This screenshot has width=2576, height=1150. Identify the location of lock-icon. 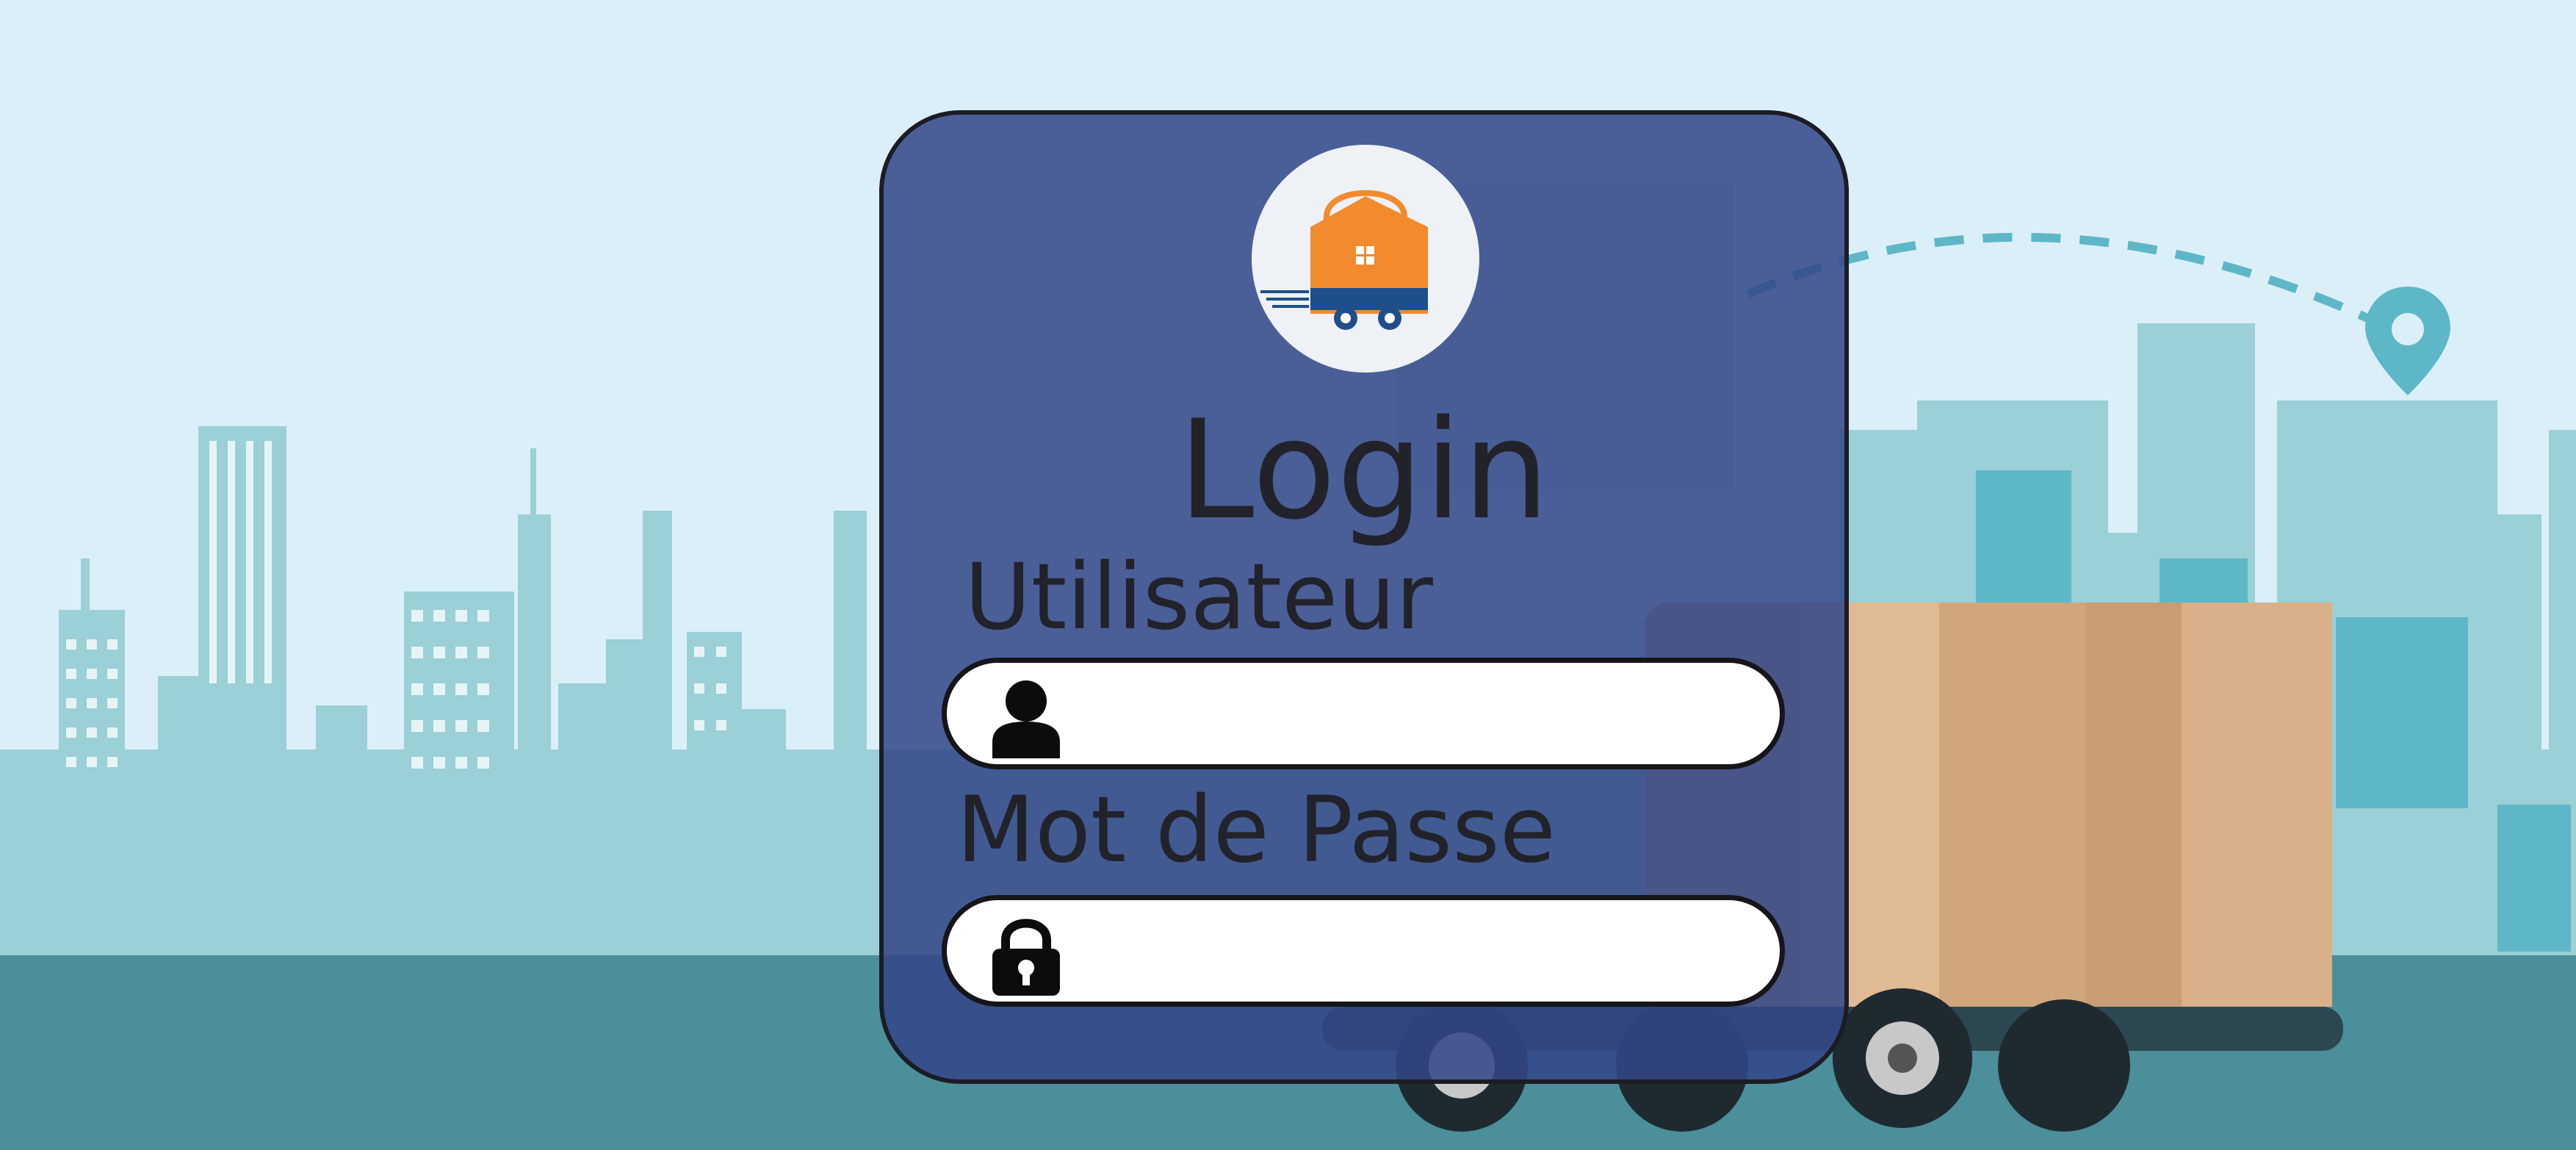
(1026, 957).